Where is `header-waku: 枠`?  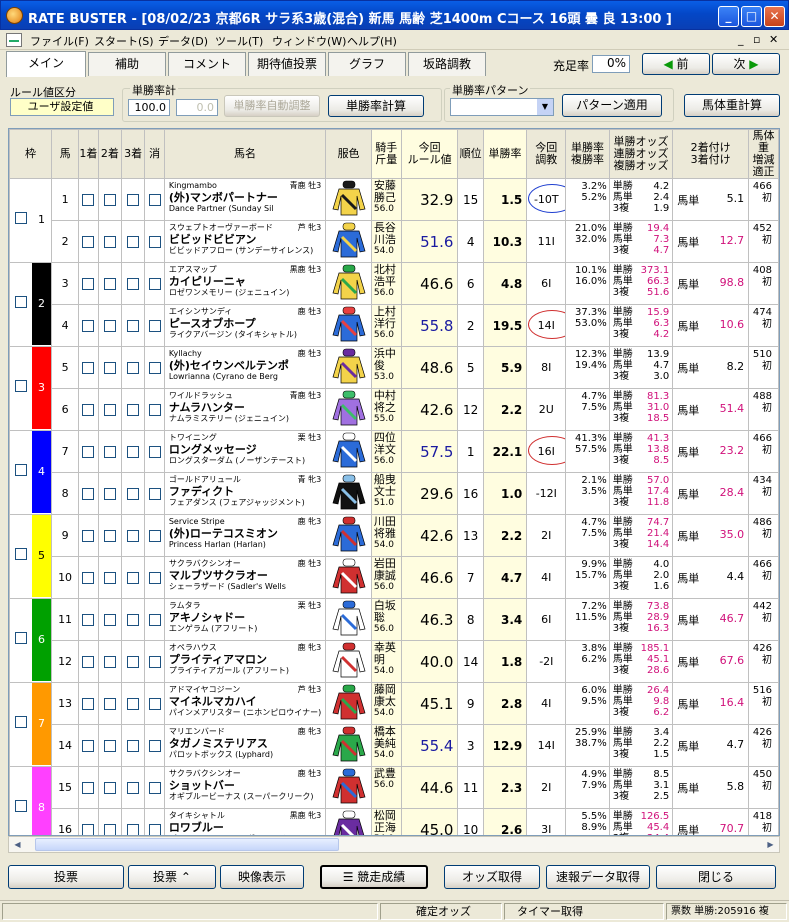
header-waku: 枠 is located at coordinates (30, 154).